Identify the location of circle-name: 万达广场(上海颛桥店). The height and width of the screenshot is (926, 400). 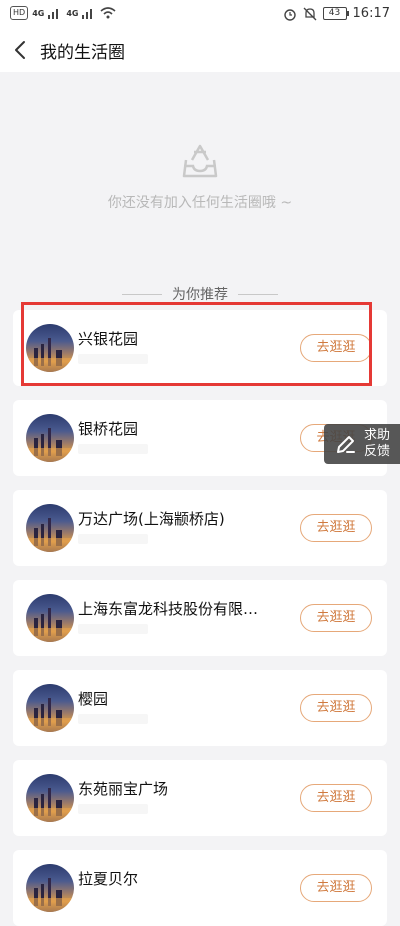
(151, 519).